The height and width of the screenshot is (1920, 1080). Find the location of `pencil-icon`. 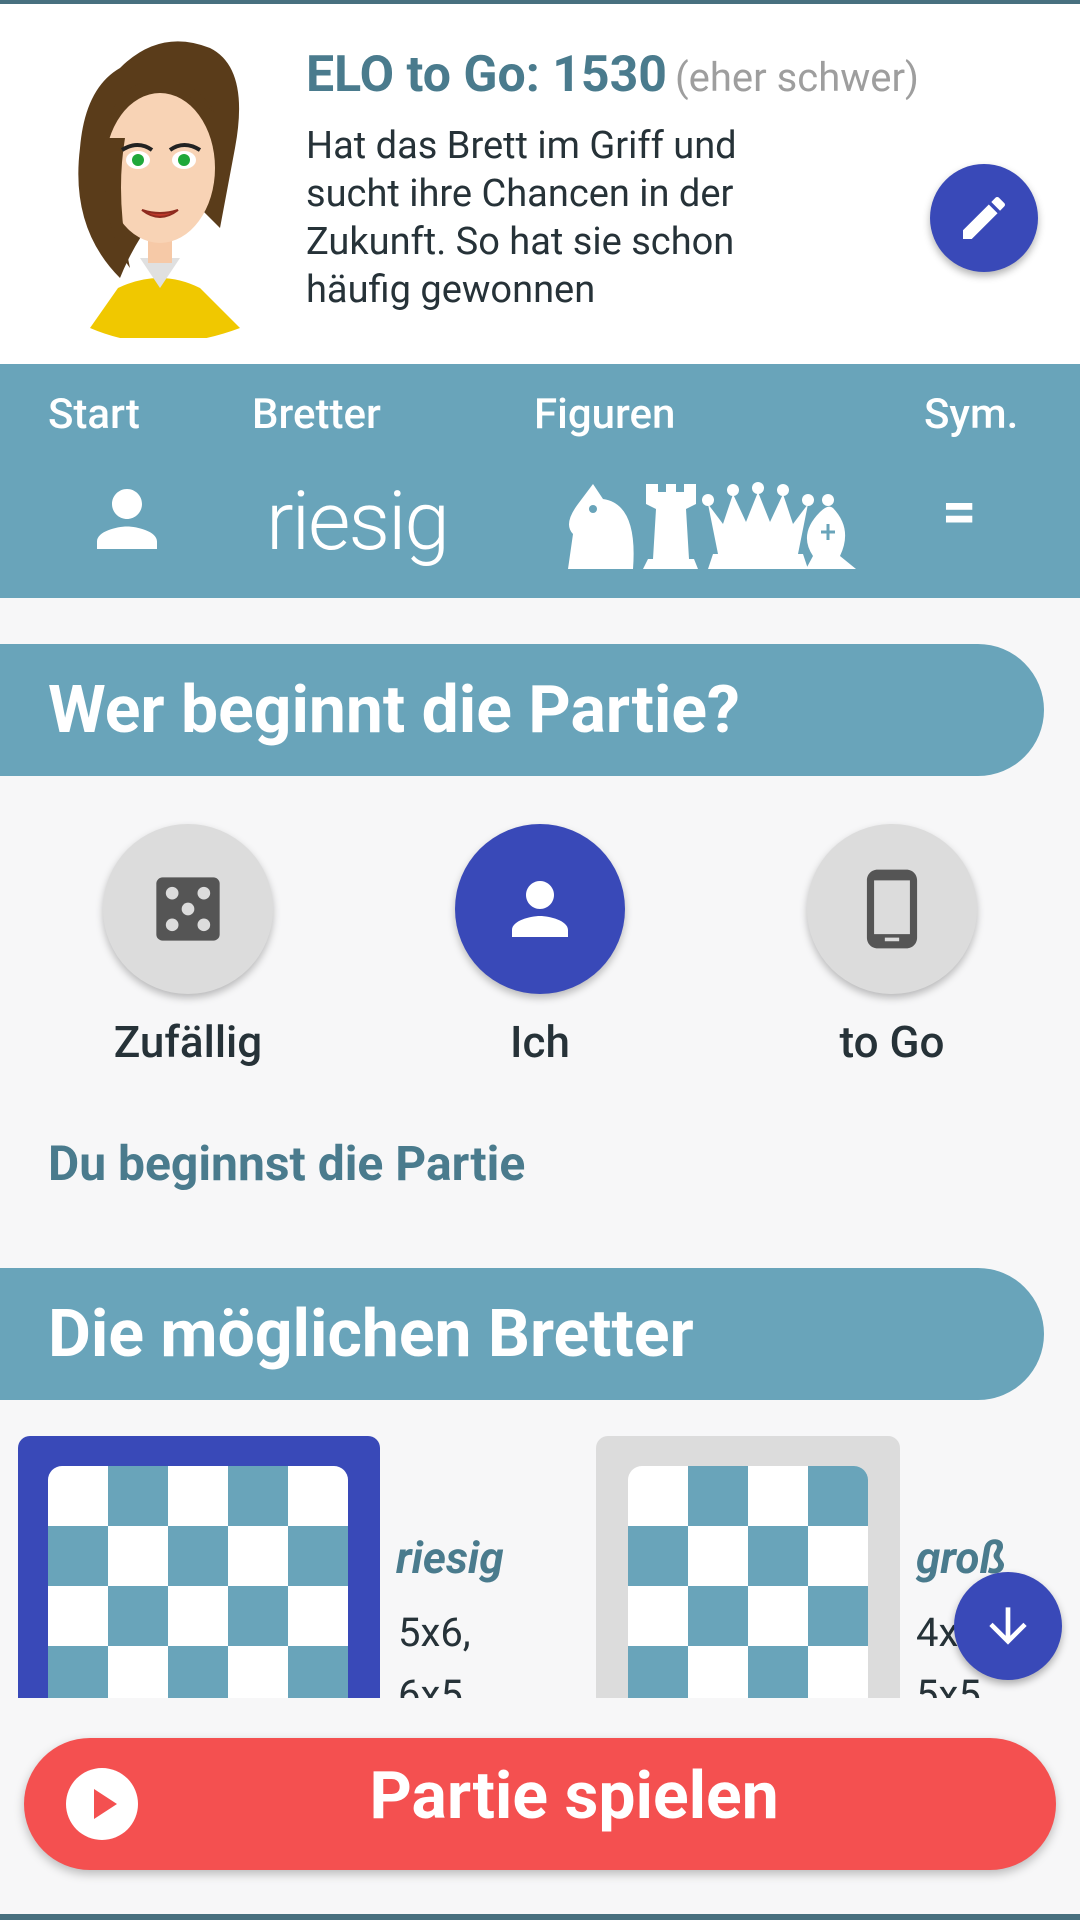

pencil-icon is located at coordinates (984, 217).